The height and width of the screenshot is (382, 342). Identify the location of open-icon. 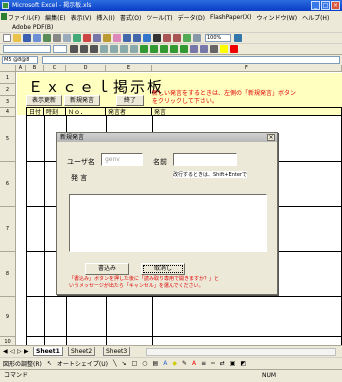
(17, 38).